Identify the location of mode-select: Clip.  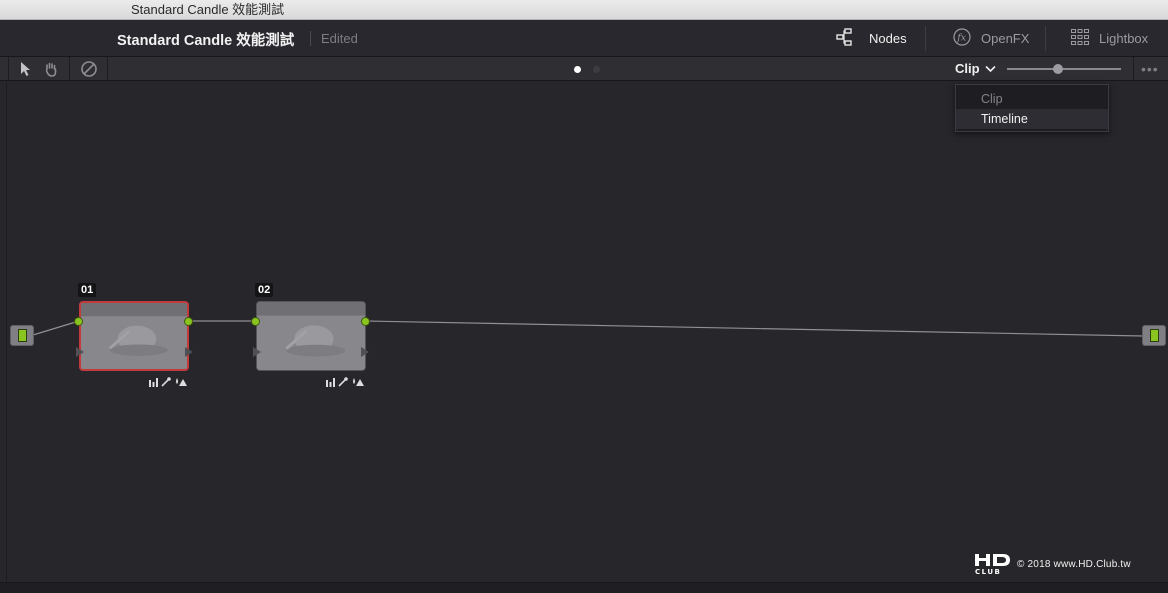
(975, 68).